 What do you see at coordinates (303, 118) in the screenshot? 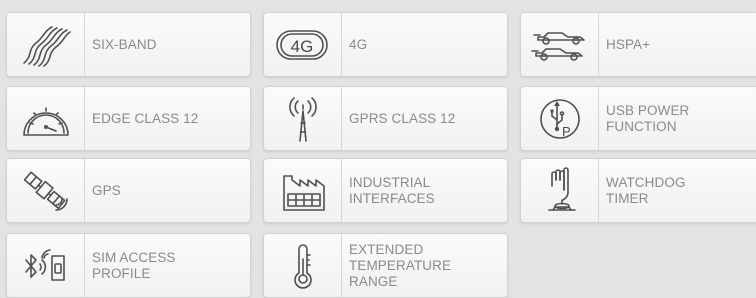
I see `antenna-tower-icon` at bounding box center [303, 118].